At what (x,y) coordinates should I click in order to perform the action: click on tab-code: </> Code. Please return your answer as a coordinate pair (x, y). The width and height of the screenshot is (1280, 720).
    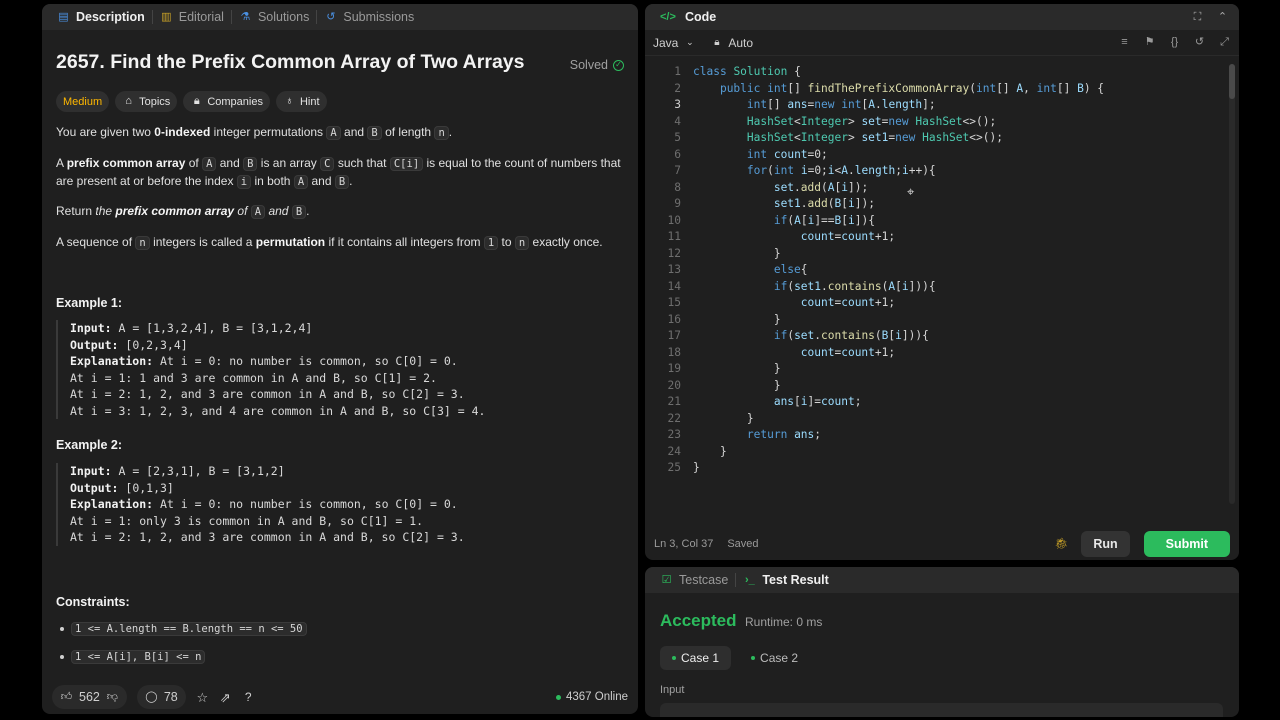
    Looking at the image, I should click on (688, 17).